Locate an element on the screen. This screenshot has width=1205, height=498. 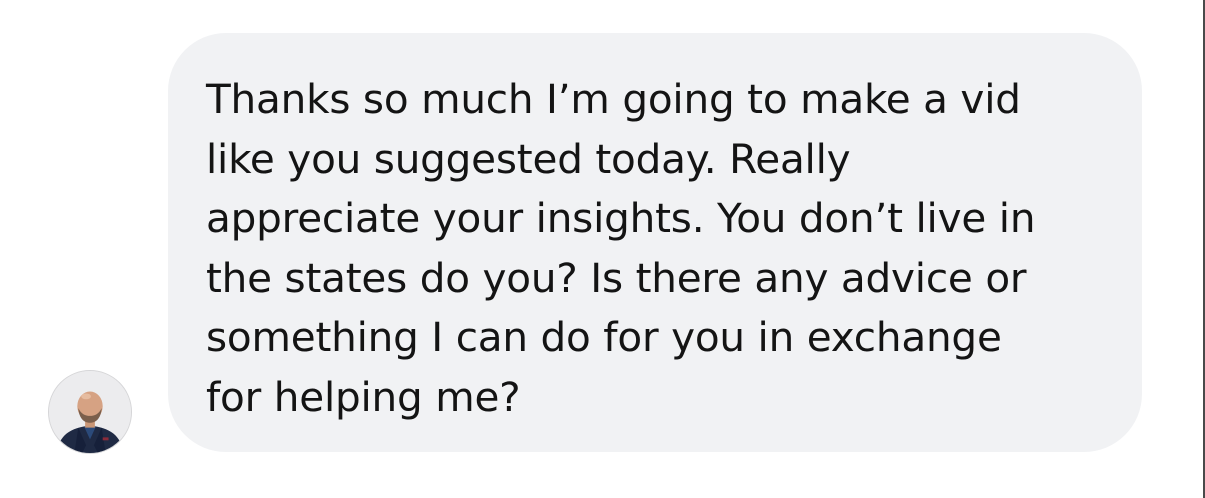
sender-avatar is located at coordinates (90, 412).